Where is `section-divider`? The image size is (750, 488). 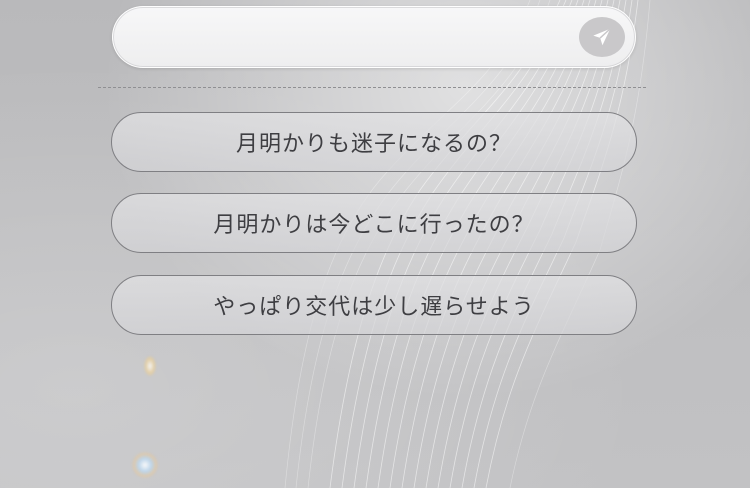 section-divider is located at coordinates (372, 87).